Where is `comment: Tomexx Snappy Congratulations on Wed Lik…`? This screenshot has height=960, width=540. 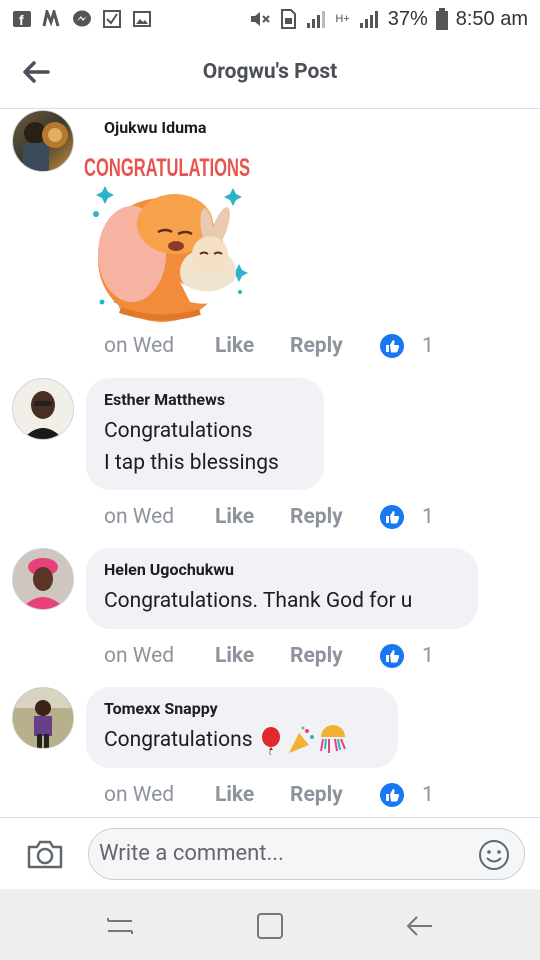
comment: Tomexx Snappy Congratulations on Wed Lik… is located at coordinates (270, 751).